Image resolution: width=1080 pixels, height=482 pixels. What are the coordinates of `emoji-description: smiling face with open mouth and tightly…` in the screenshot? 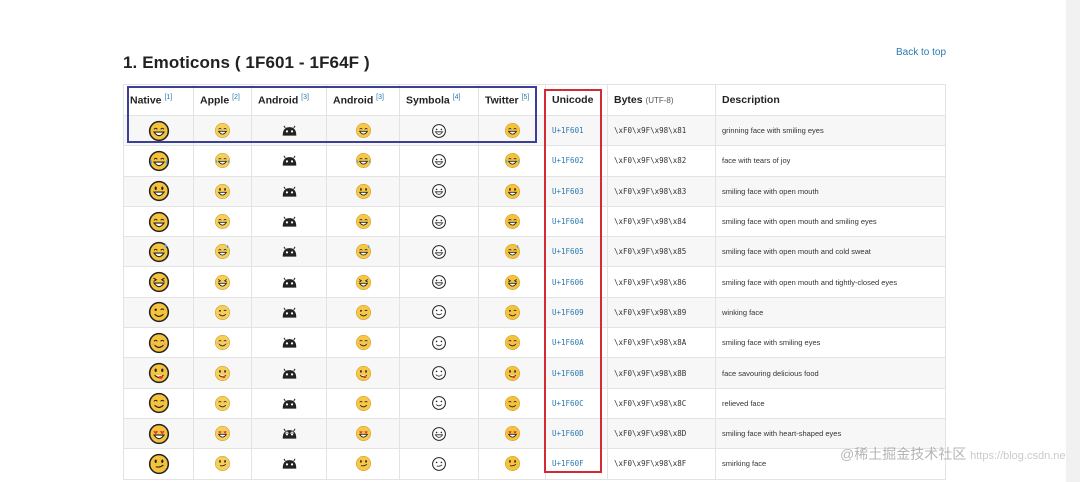 It's located at (830, 282).